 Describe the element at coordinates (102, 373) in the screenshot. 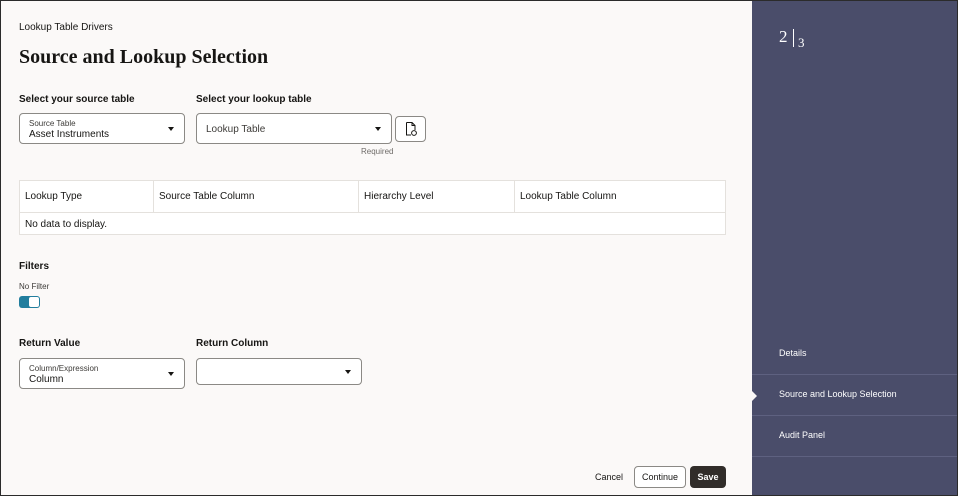

I see `return-value-select: Column/Expression Column` at that location.